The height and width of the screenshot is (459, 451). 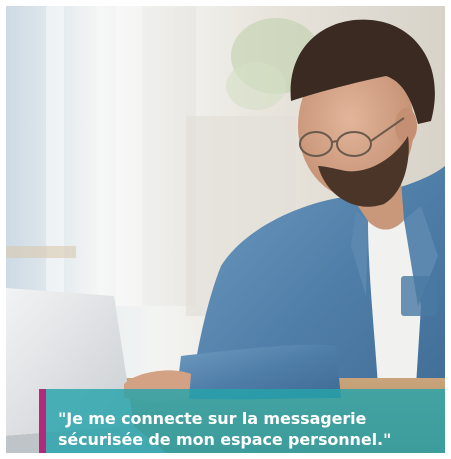 I want to click on caption-accent-bar, so click(x=42, y=421).